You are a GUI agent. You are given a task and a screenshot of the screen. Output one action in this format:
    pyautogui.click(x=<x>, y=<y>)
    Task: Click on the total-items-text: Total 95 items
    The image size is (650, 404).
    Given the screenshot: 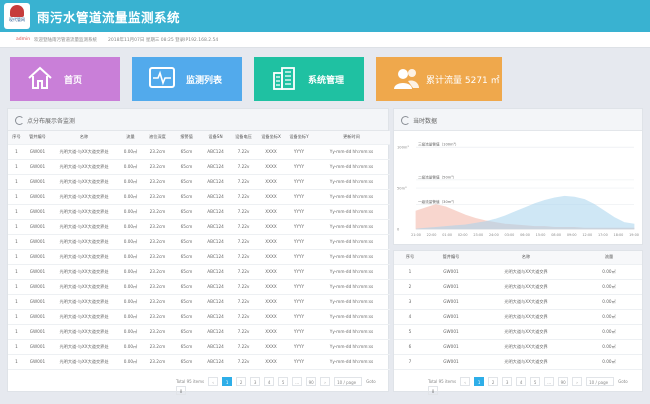 What is the action you would take?
    pyautogui.click(x=442, y=381)
    